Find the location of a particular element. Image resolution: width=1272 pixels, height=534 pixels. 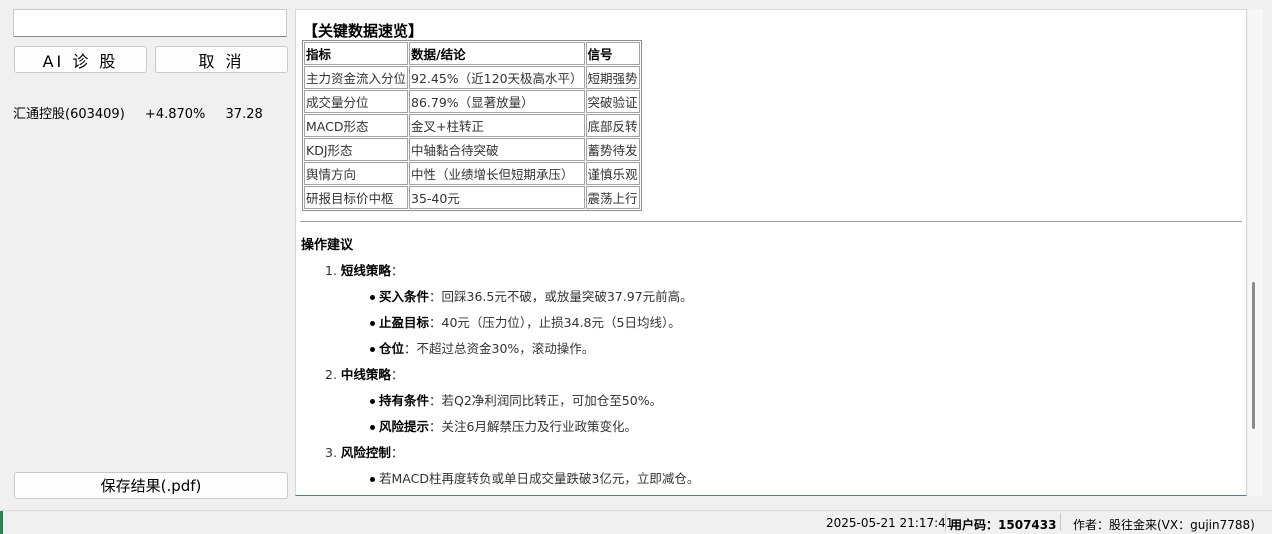

table-row: 研报目标价中枢 35-40元 震荡上行 is located at coordinates (472, 197).